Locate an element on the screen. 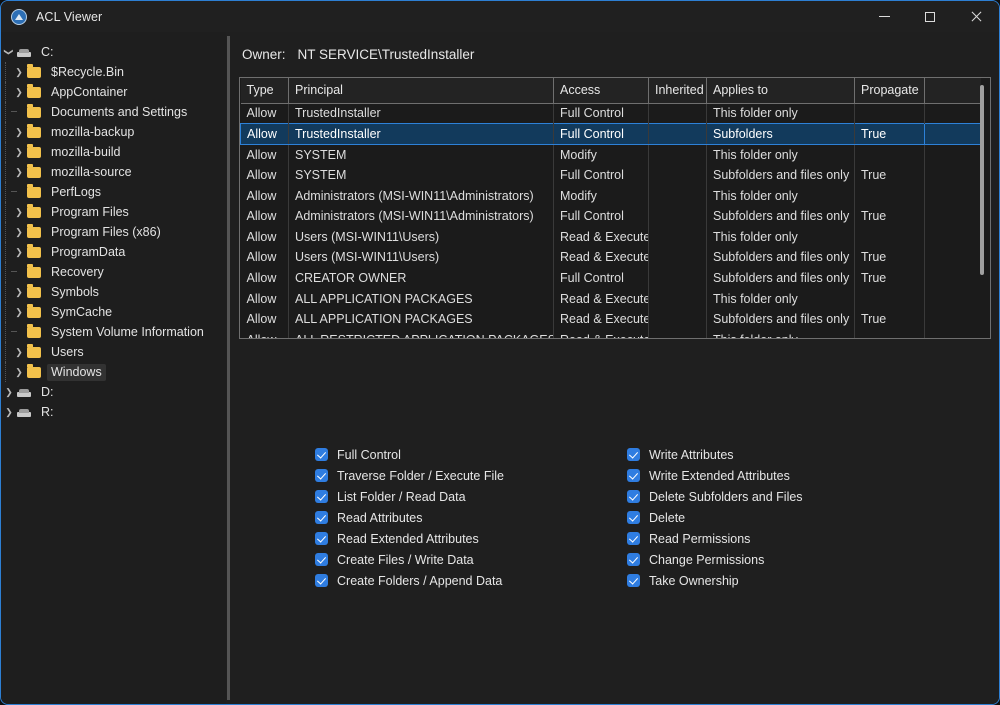 The height and width of the screenshot is (705, 1000). permission-row: Traverse Folder / Execute File is located at coordinates (471, 475).